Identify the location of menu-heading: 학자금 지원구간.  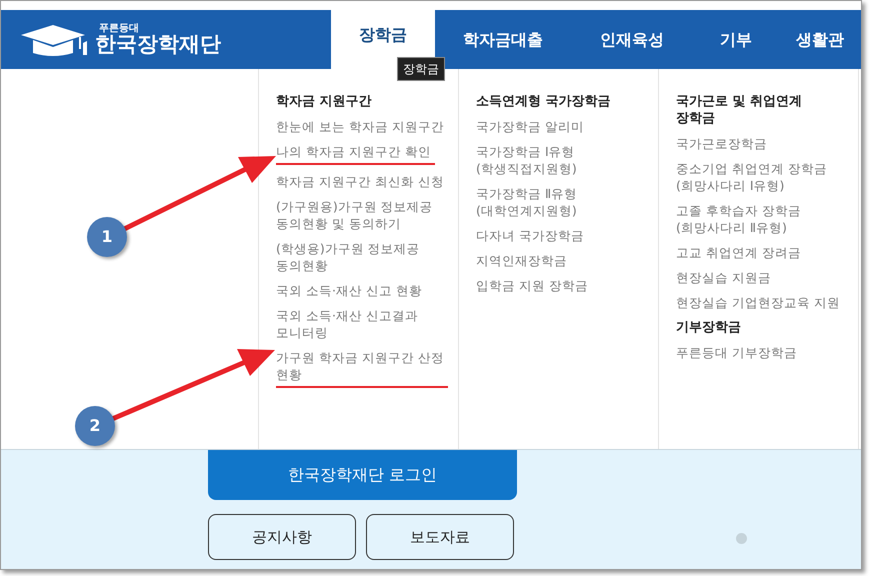
(324, 101).